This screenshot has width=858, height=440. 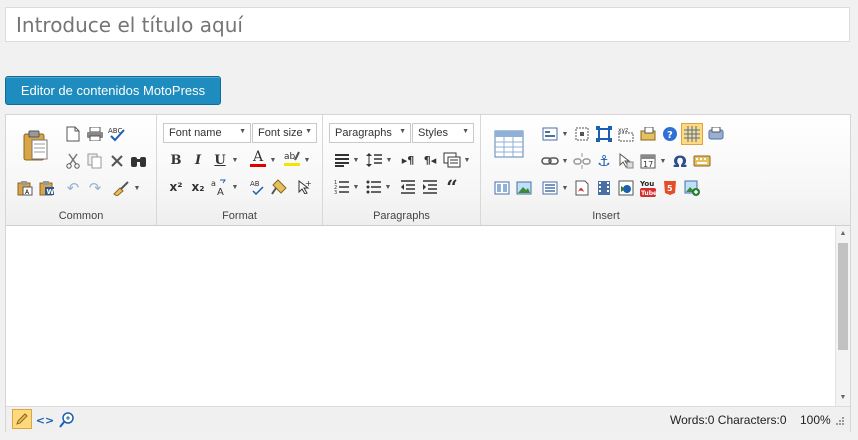 What do you see at coordinates (430, 160) in the screenshot?
I see `rtl-icon: ¶◂` at bounding box center [430, 160].